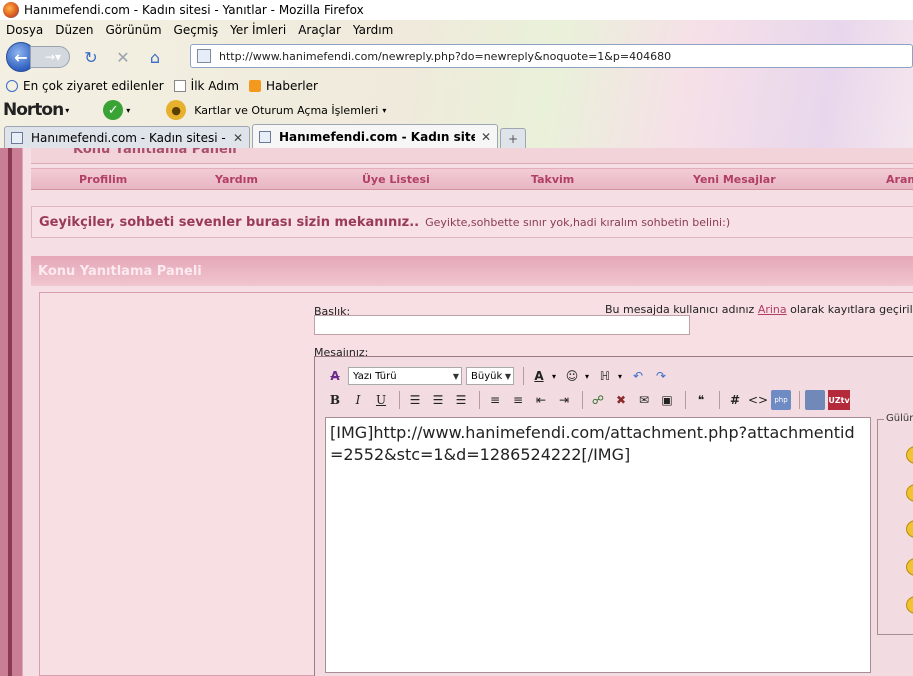 The width and height of the screenshot is (913, 676). What do you see at coordinates (513, 138) in the screenshot?
I see `new-tab-button: +` at bounding box center [513, 138].